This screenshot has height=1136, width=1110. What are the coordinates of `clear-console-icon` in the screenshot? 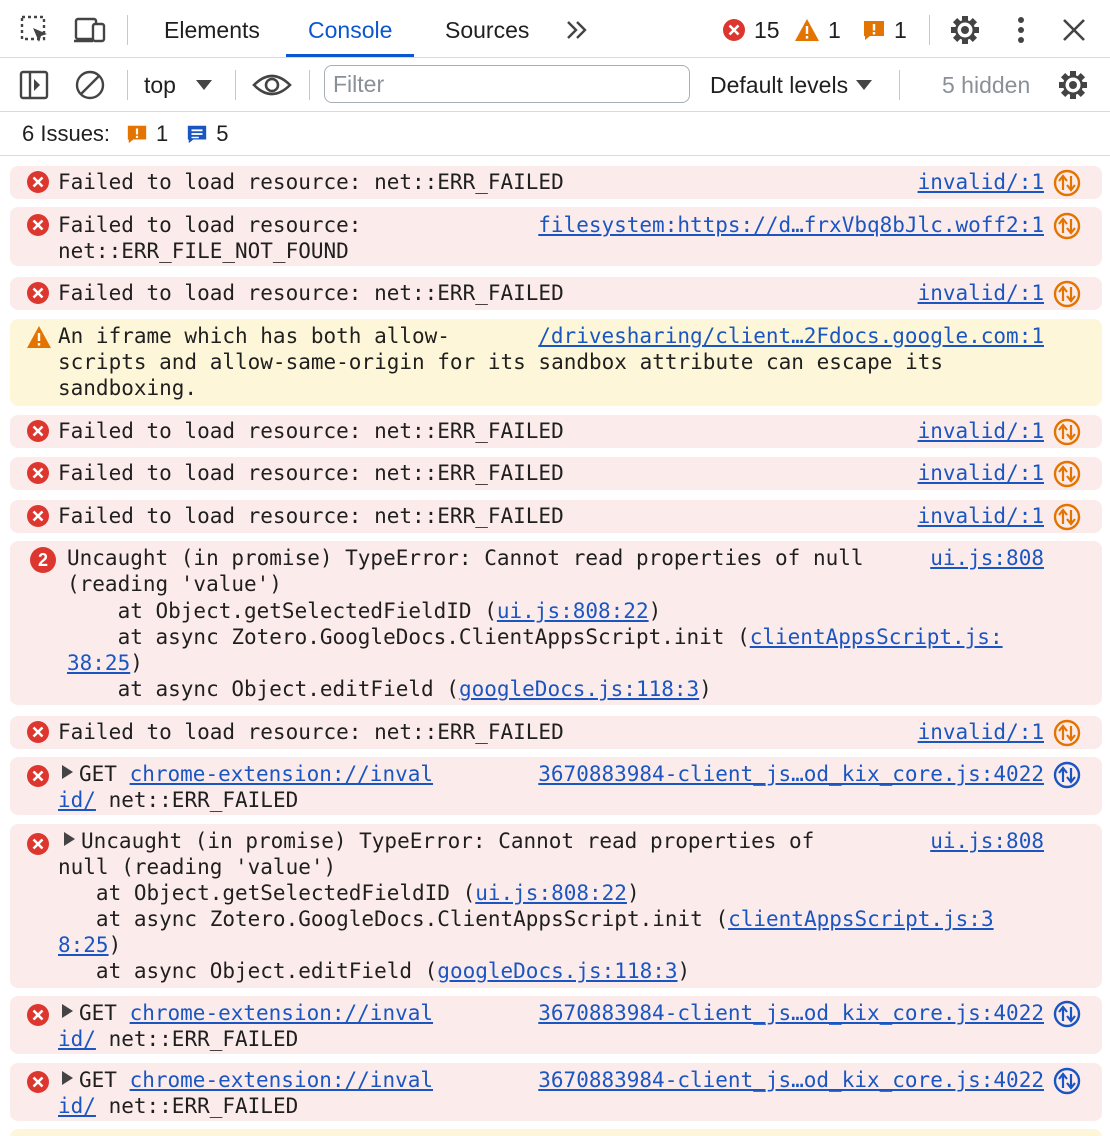 It's located at (90, 85).